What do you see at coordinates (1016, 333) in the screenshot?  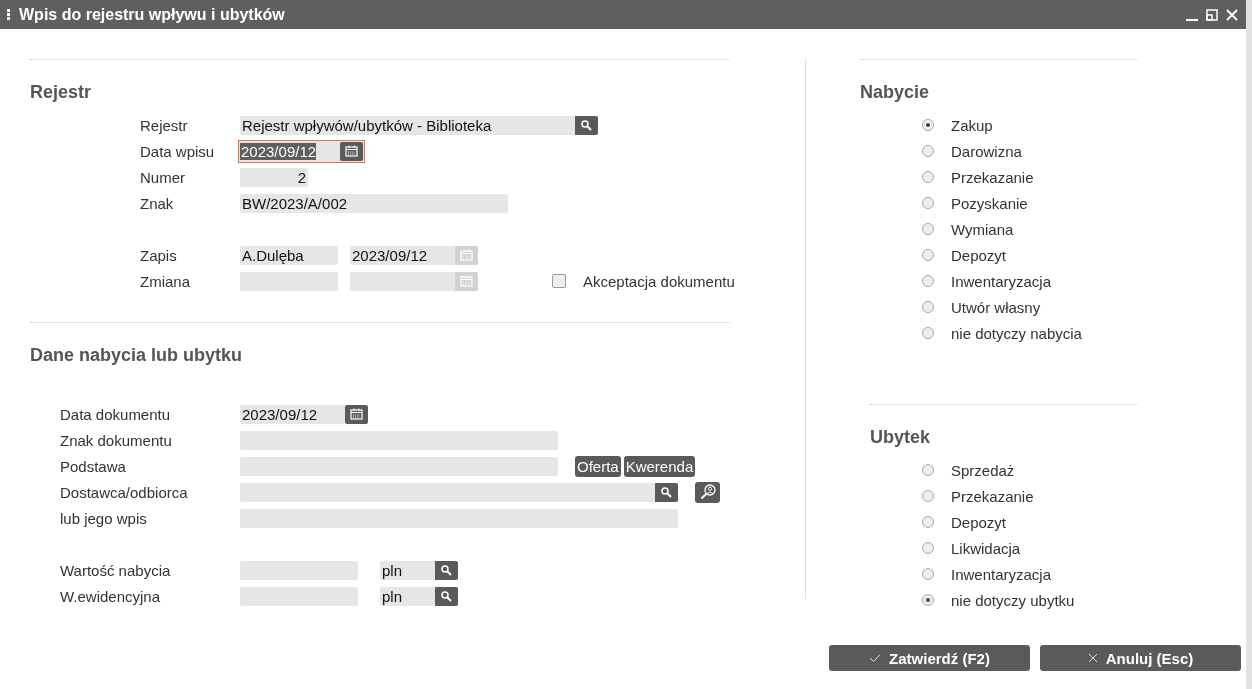 I see `radio-label: nie dotyczy nabycia` at bounding box center [1016, 333].